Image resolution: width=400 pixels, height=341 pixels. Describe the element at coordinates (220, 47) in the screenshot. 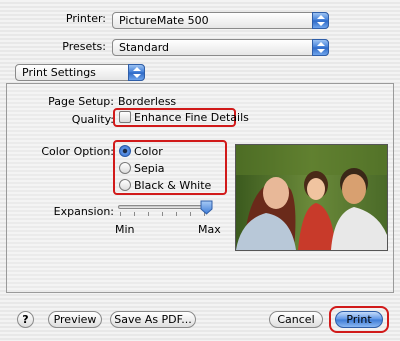

I see `presets-select: Standard` at that location.